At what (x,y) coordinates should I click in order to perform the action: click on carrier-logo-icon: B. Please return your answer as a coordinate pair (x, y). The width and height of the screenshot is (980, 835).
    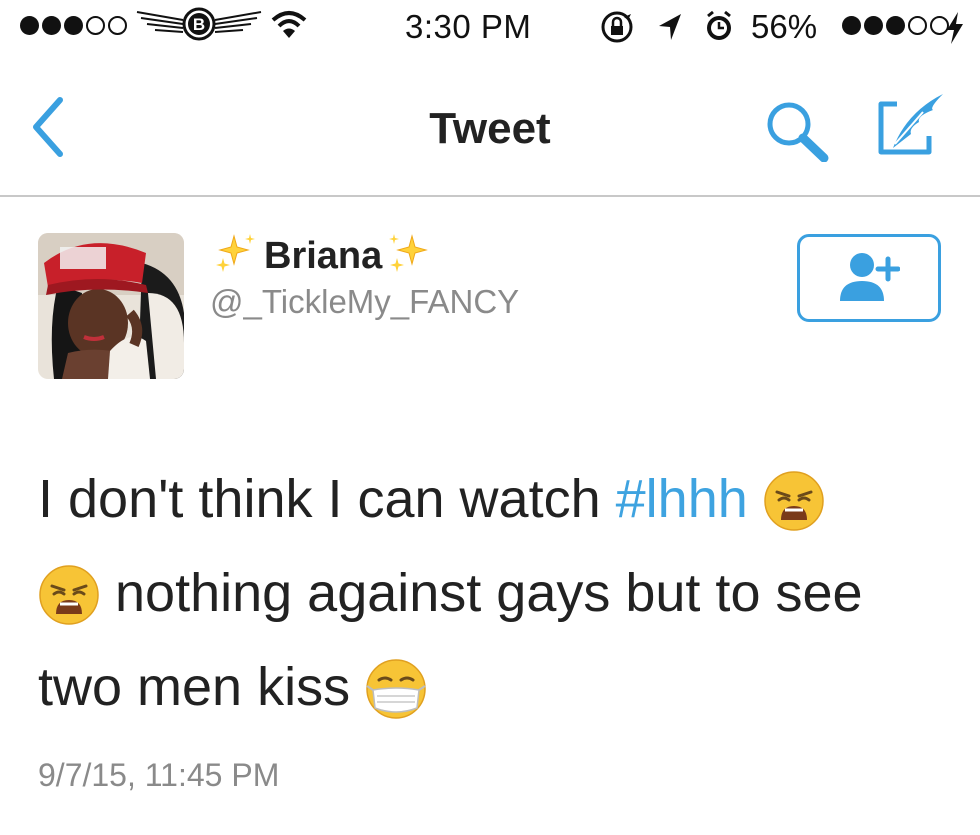
    Looking at the image, I should click on (199, 28).